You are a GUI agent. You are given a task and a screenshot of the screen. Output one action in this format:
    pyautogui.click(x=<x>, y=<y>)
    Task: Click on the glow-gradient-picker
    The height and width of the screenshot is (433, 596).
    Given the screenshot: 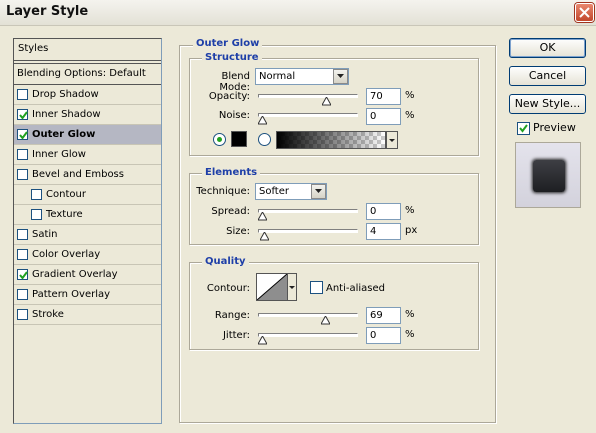 What is the action you would take?
    pyautogui.click(x=331, y=140)
    